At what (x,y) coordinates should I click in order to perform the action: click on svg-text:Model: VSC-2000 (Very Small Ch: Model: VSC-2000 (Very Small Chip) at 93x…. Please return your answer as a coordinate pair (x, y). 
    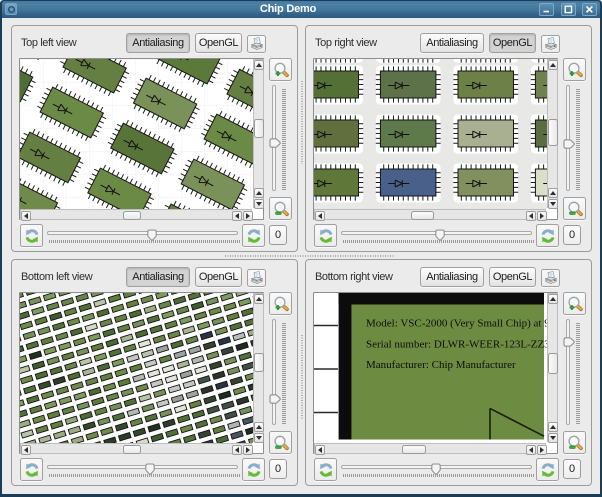
    Looking at the image, I should click on (456, 324).